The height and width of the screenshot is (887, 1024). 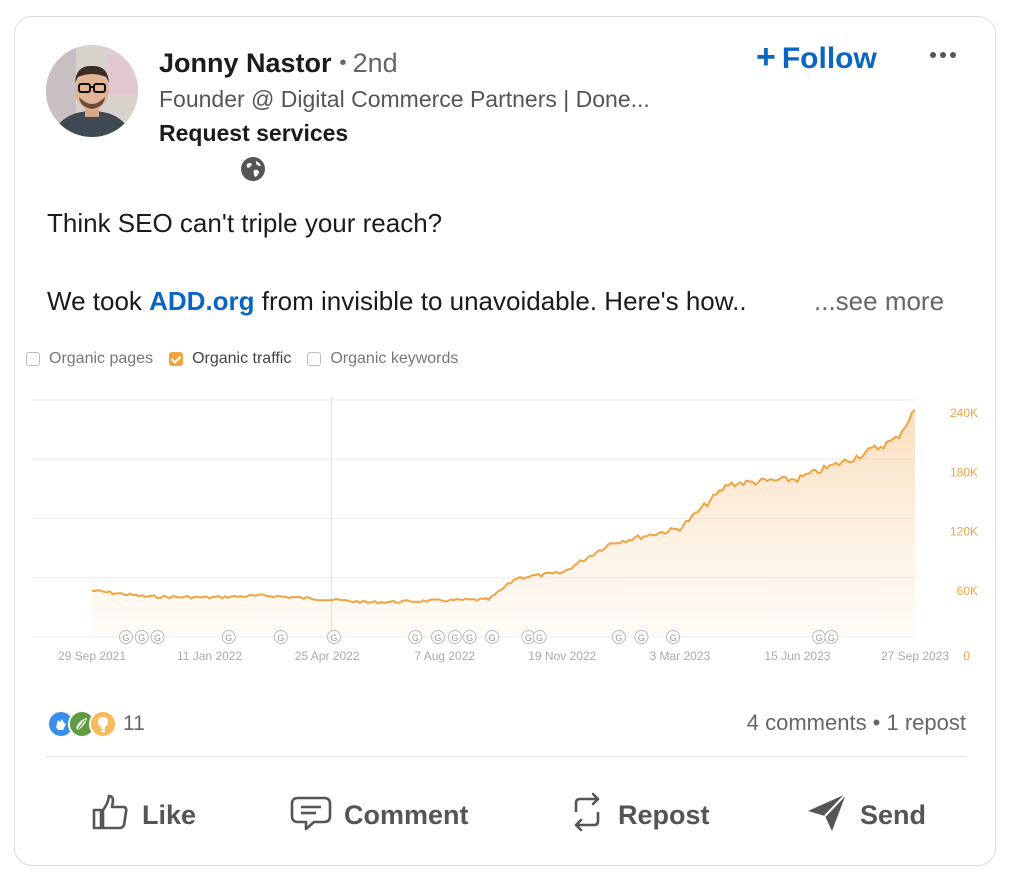 What do you see at coordinates (375, 63) in the screenshot?
I see `connection-degree: 2nd` at bounding box center [375, 63].